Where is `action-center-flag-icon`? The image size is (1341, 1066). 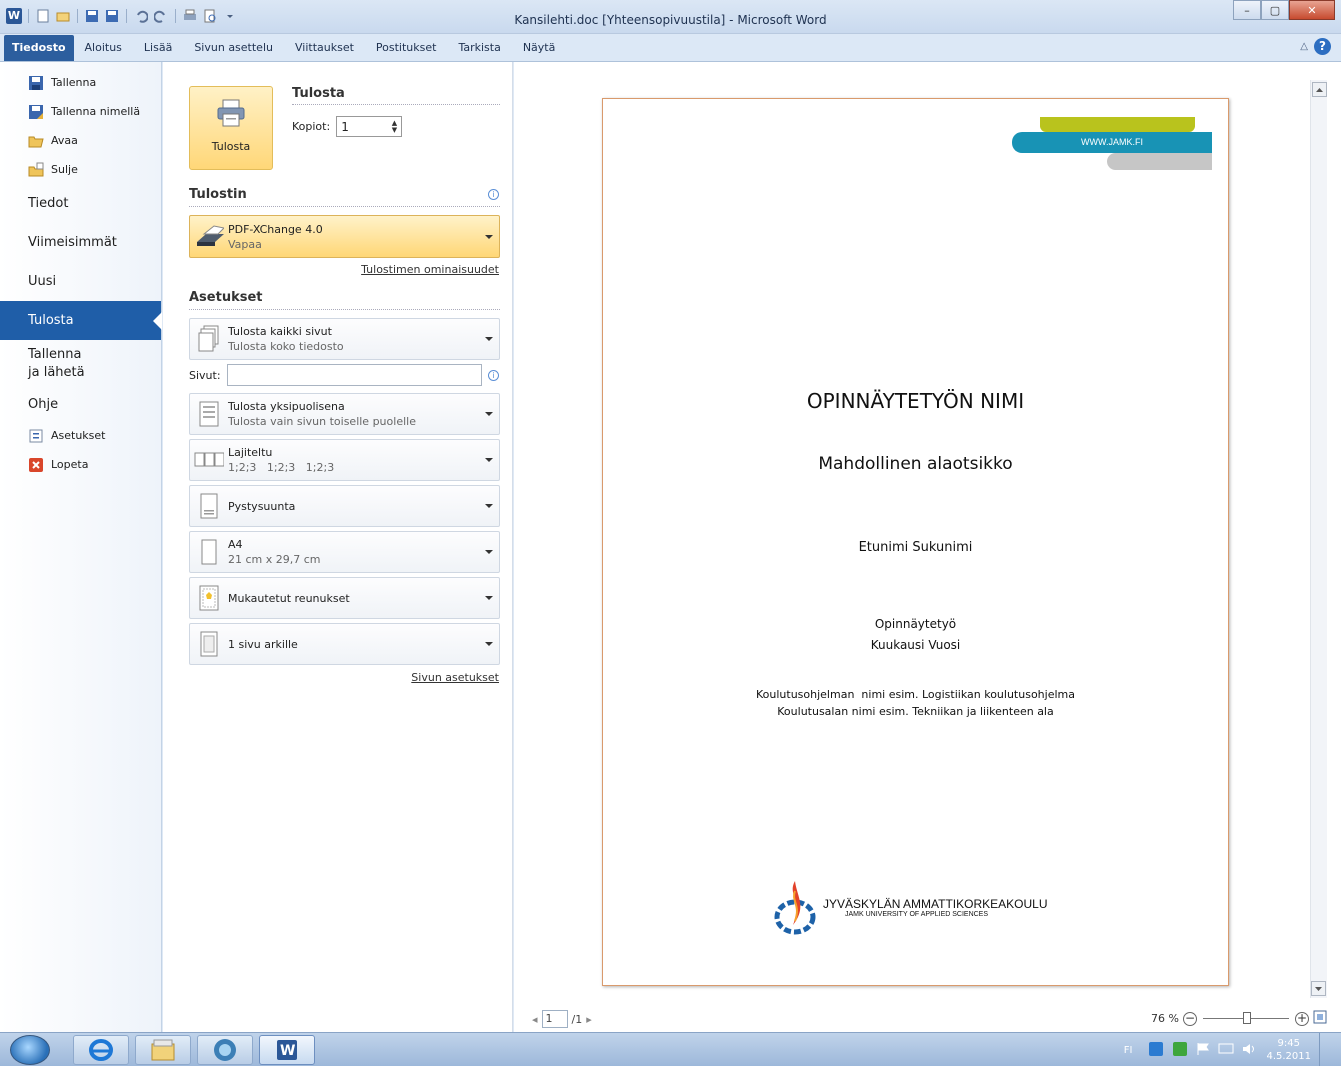
action-center-flag-icon is located at coordinates (1203, 1050).